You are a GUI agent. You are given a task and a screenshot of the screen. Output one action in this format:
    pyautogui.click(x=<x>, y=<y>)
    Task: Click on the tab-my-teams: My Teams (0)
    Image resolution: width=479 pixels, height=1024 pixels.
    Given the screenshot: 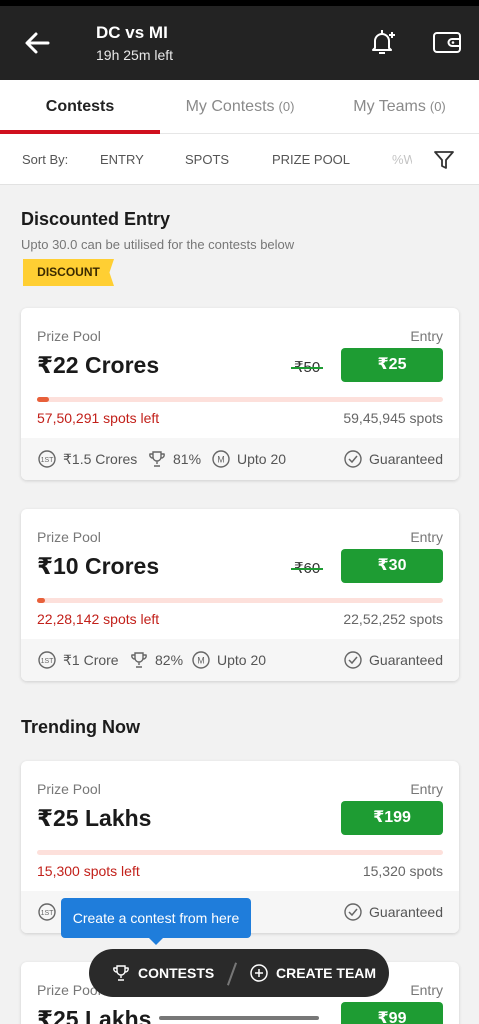 What is the action you would take?
    pyautogui.click(x=399, y=107)
    